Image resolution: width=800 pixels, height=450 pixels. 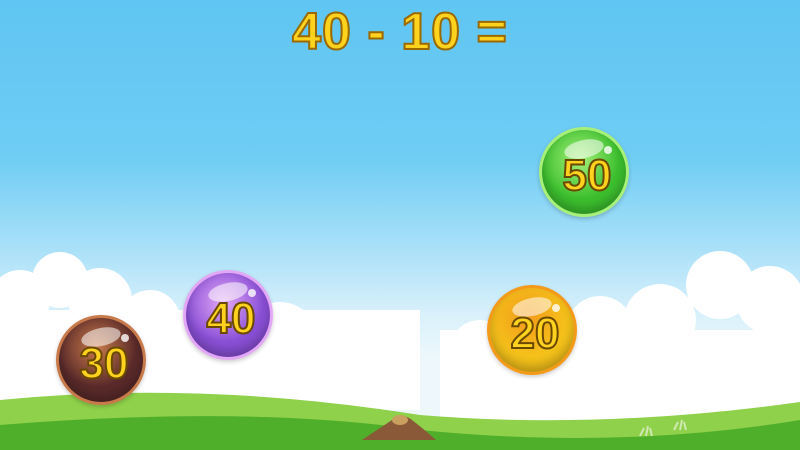 What do you see at coordinates (399, 32) in the screenshot?
I see `equation-text: 40 - 10 =` at bounding box center [399, 32].